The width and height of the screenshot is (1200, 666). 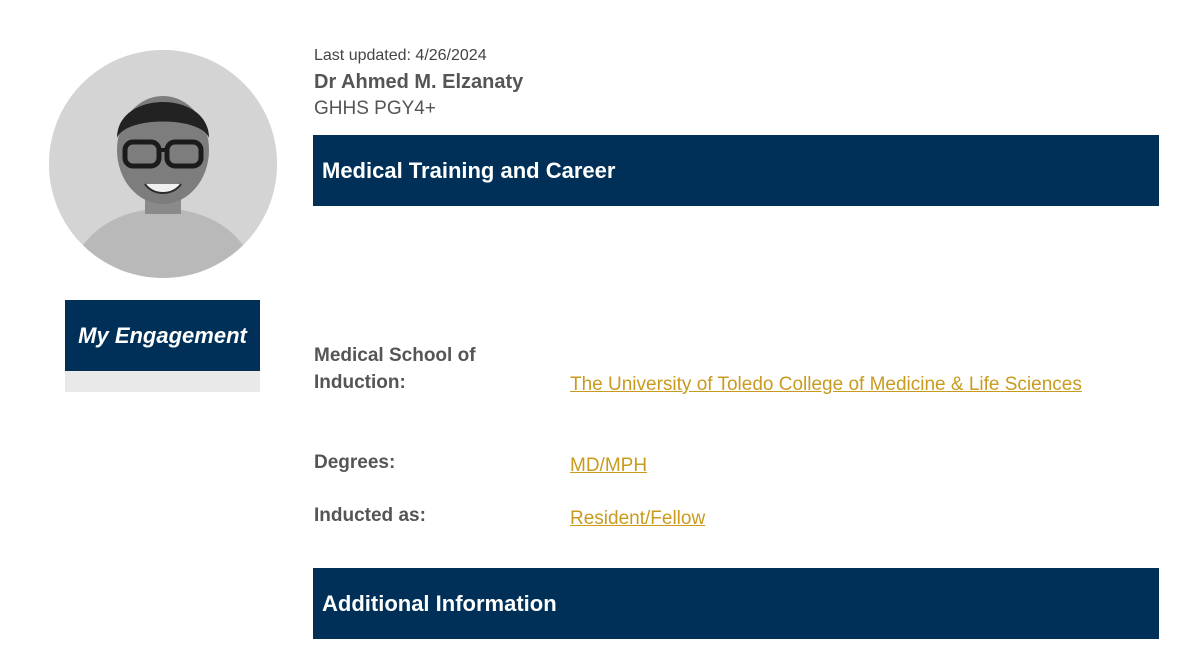 What do you see at coordinates (469, 170) in the screenshot?
I see `section-title: Medical Training and Career` at bounding box center [469, 170].